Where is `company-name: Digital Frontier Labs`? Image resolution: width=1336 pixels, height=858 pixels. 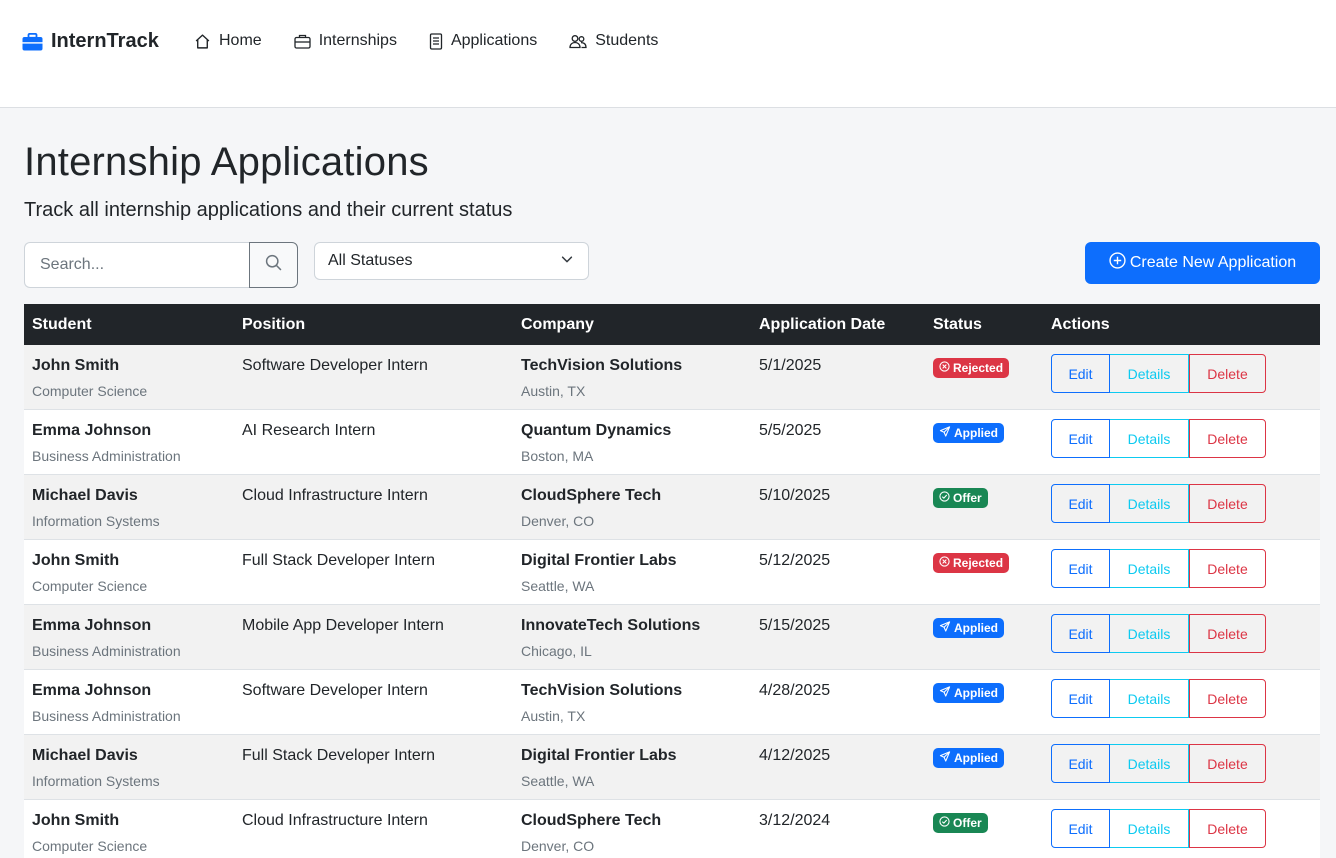 company-name: Digital Frontier Labs is located at coordinates (599, 560).